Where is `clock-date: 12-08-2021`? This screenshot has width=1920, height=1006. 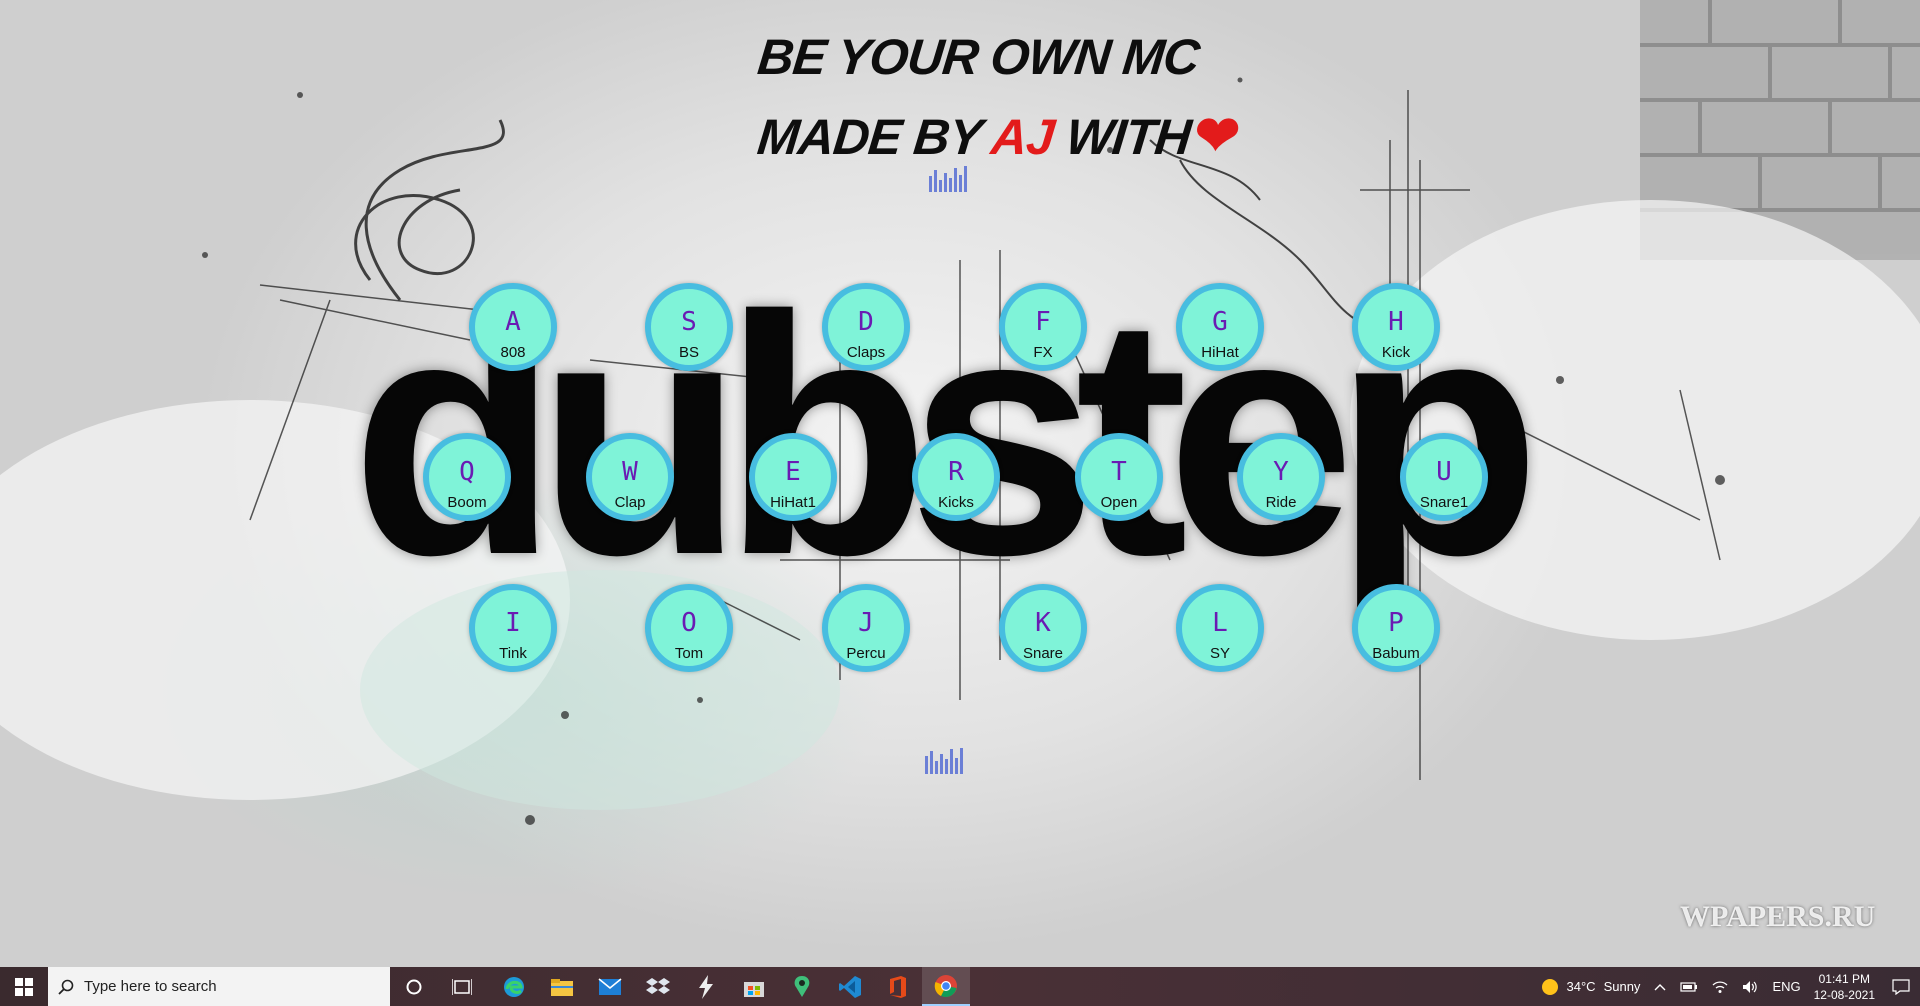
clock-date: 12-08-2021 is located at coordinates (1844, 994).